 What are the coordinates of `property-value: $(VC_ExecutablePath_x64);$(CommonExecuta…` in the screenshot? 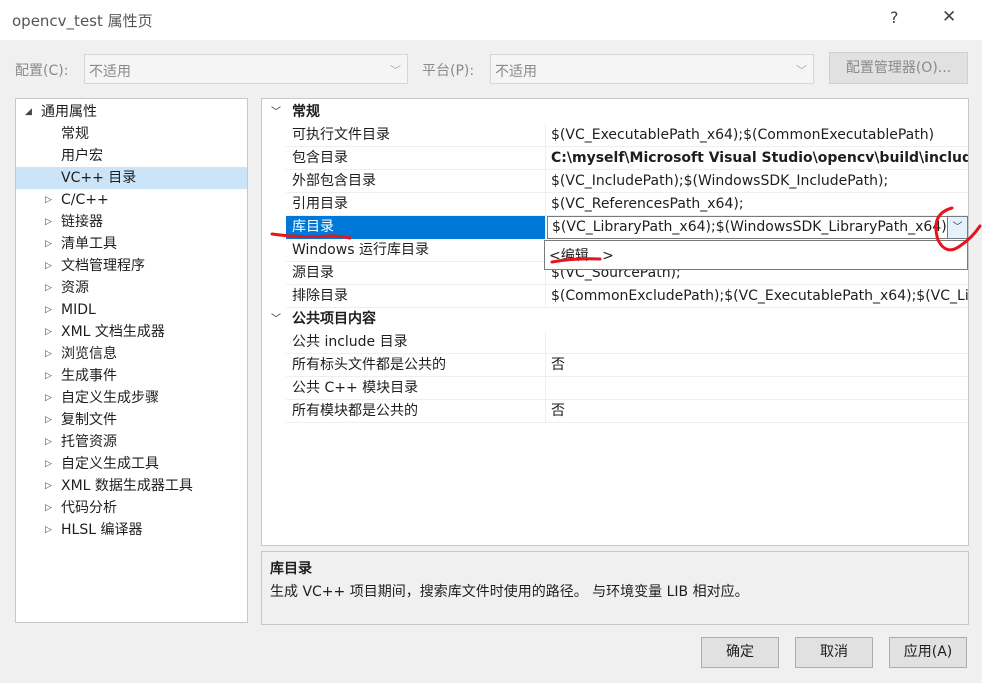 It's located at (757, 135).